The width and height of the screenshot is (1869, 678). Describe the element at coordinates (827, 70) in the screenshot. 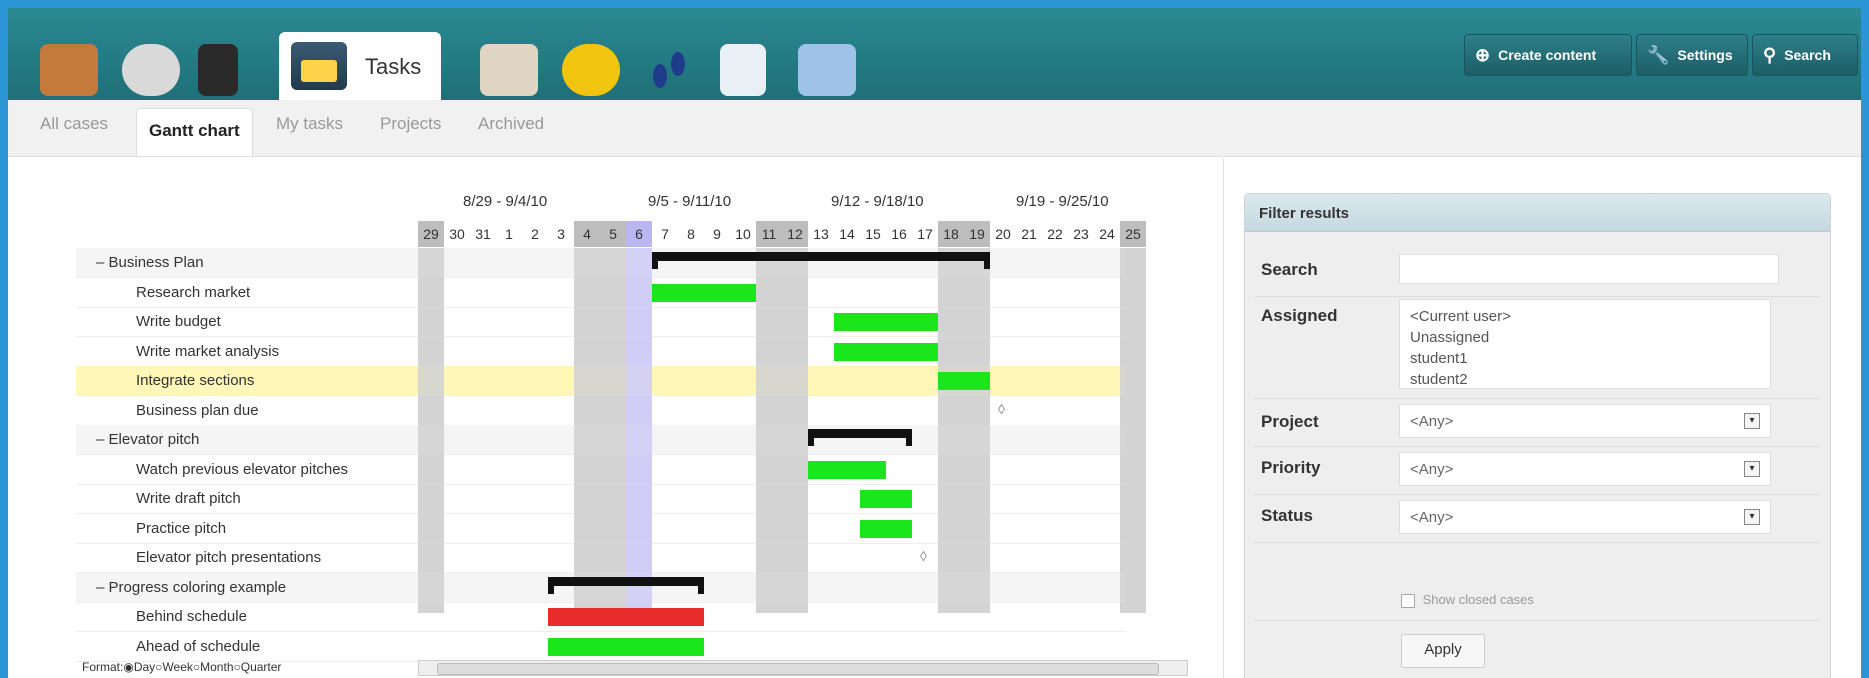

I see `window-icon` at that location.